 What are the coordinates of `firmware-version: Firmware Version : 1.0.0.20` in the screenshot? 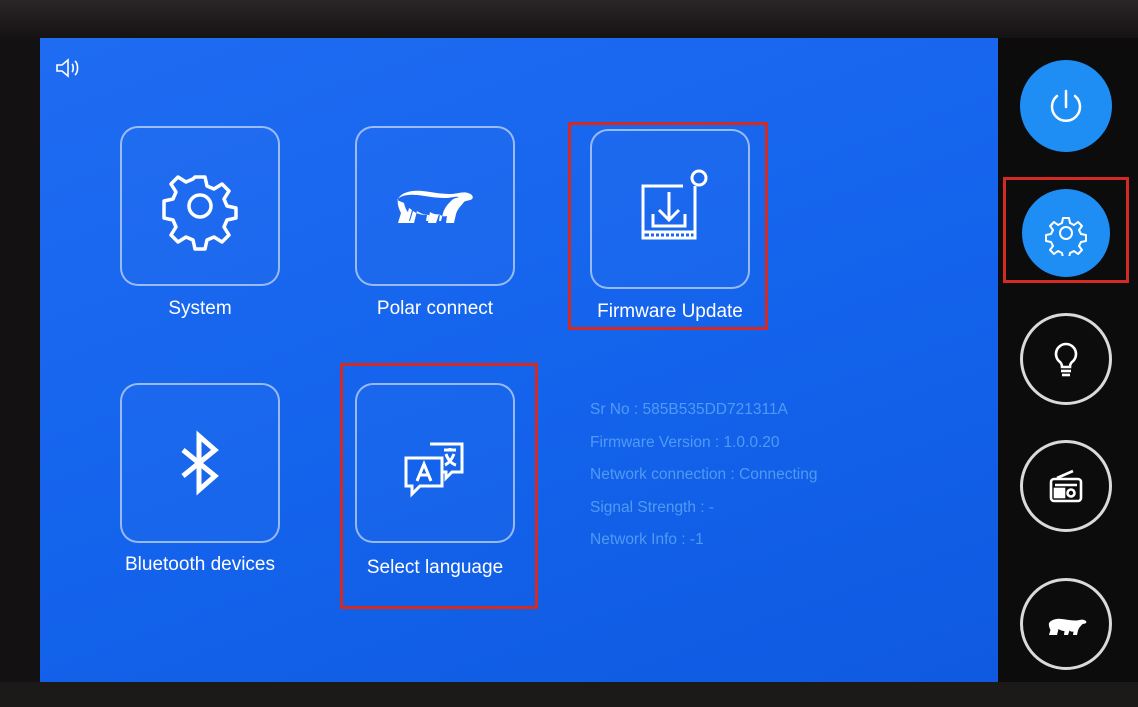 It's located at (685, 442).